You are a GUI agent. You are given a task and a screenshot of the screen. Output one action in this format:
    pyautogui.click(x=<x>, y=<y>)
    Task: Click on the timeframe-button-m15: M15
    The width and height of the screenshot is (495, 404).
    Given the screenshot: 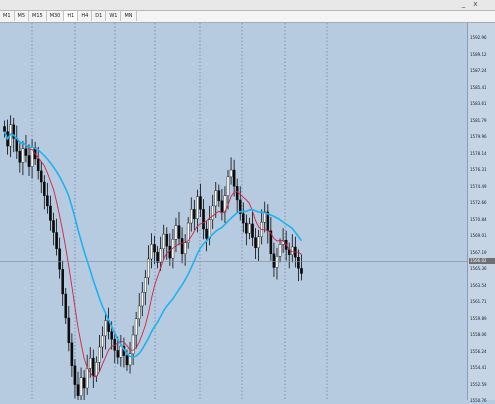 What is the action you would take?
    pyautogui.click(x=38, y=16)
    